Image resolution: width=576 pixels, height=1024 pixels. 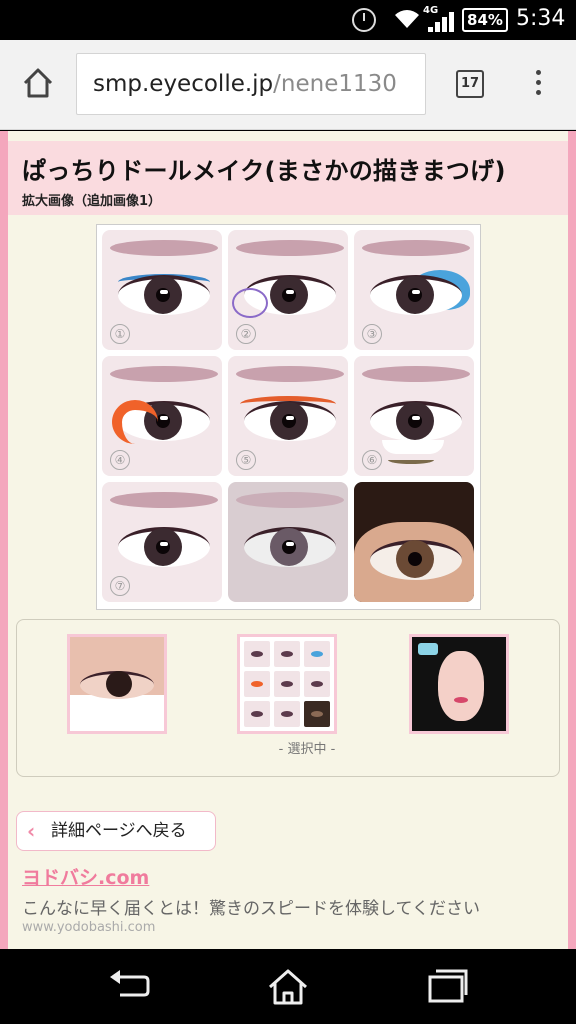 I want to click on back-button-label: 詳細ページへ戻る, so click(x=119, y=831).